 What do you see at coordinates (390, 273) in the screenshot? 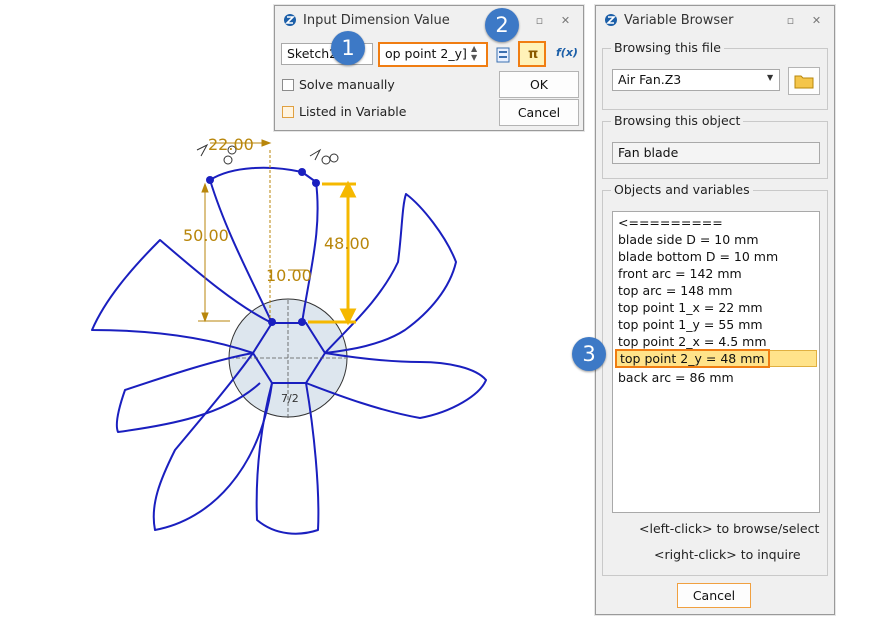
I see `blade-upper-right` at bounding box center [390, 273].